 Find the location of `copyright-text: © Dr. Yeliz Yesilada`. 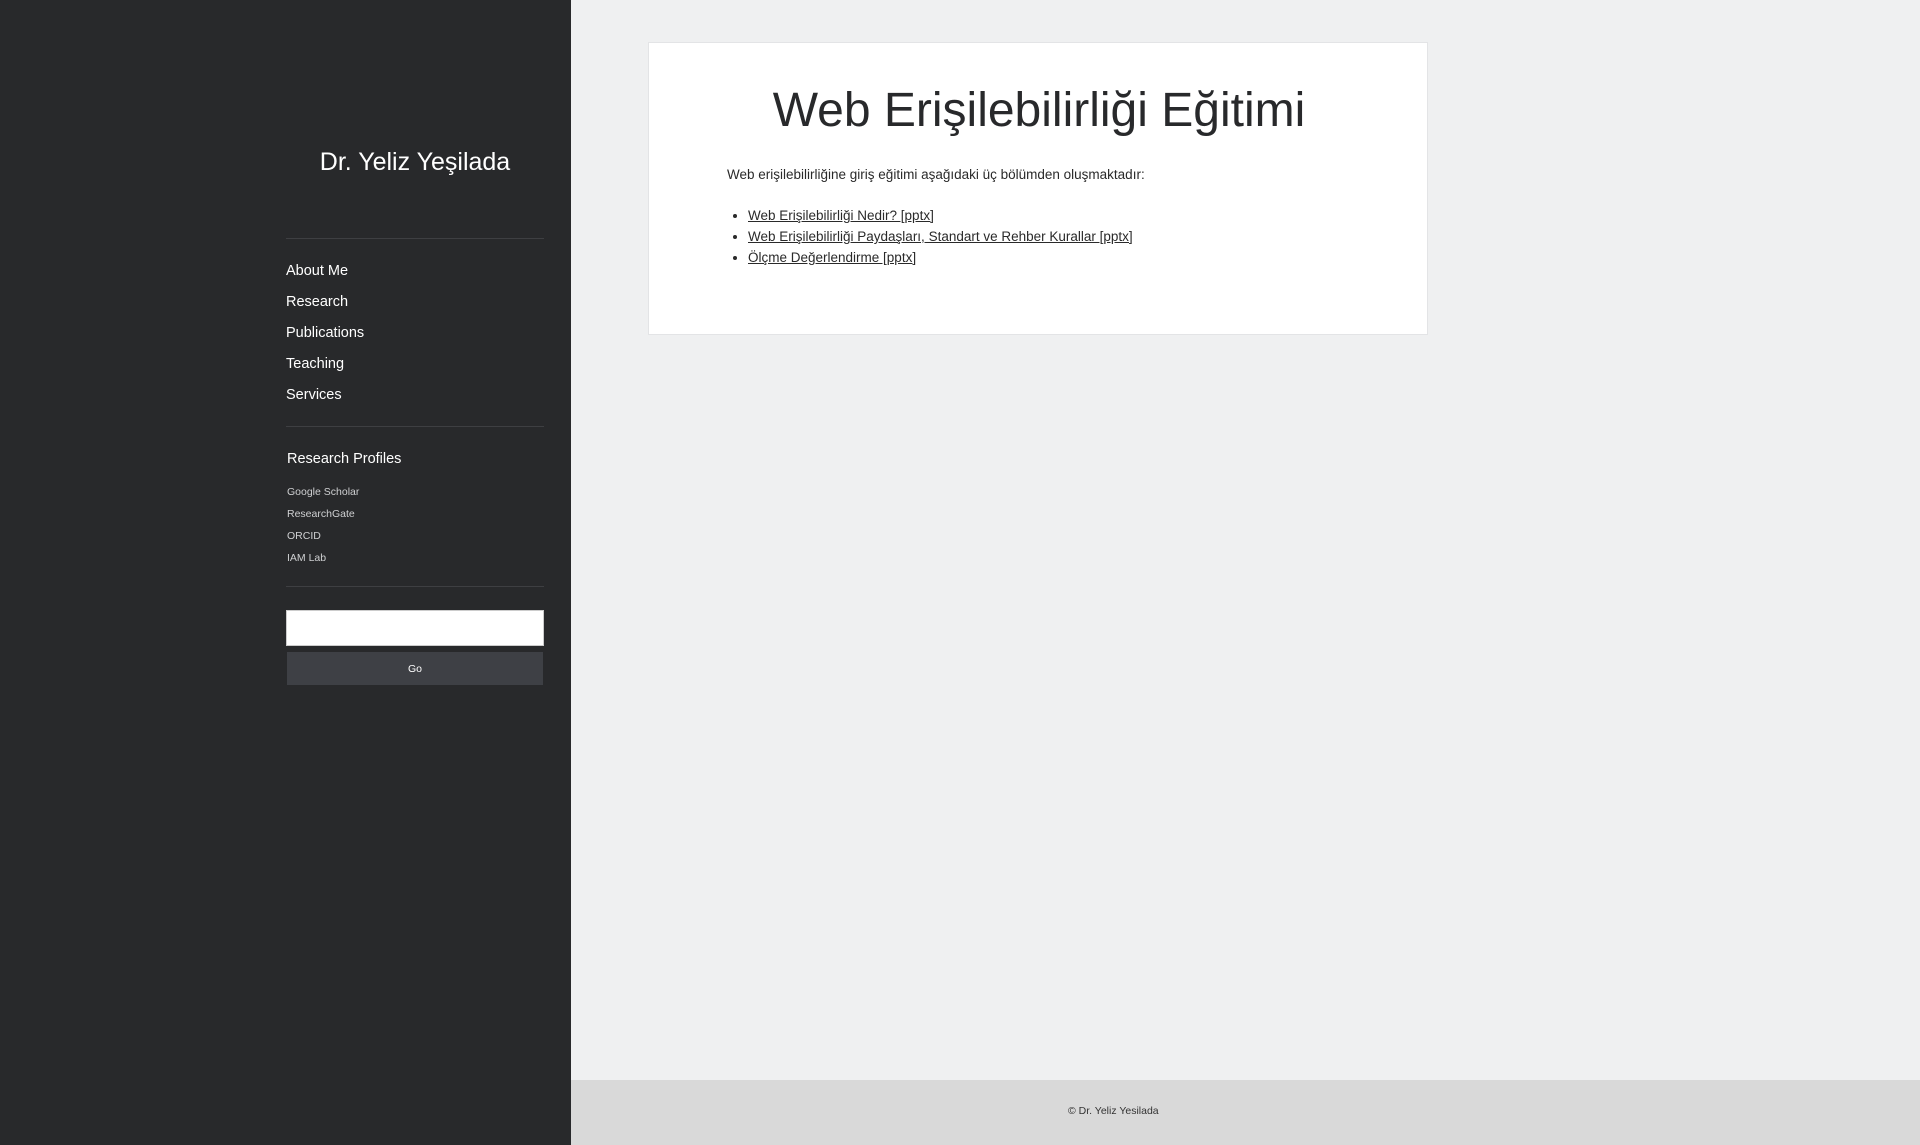

copyright-text: © Dr. Yeliz Yesilada is located at coordinates (1113, 1111).